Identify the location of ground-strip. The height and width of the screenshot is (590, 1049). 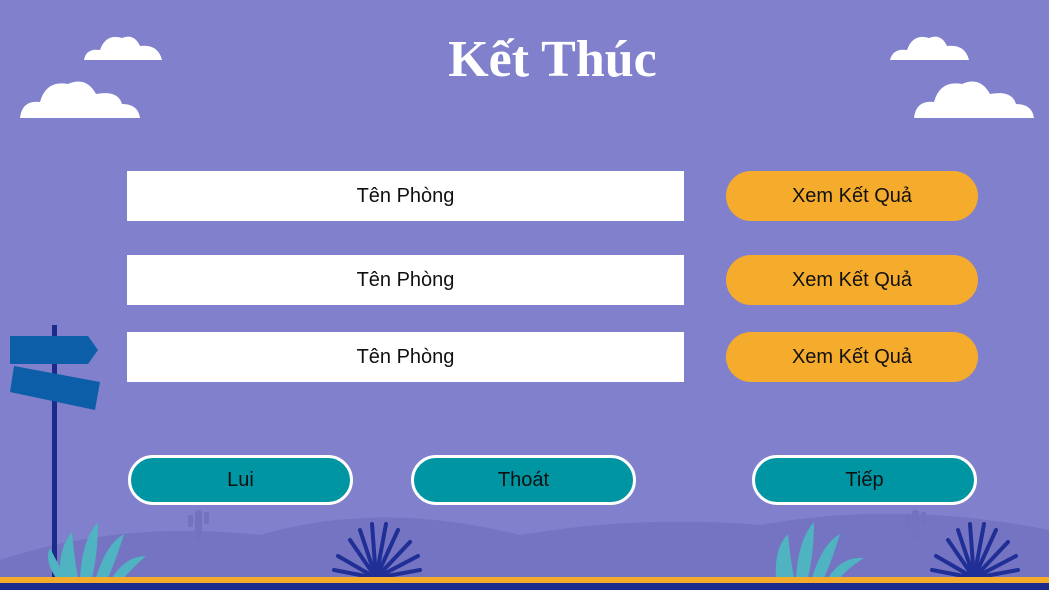
(524, 580).